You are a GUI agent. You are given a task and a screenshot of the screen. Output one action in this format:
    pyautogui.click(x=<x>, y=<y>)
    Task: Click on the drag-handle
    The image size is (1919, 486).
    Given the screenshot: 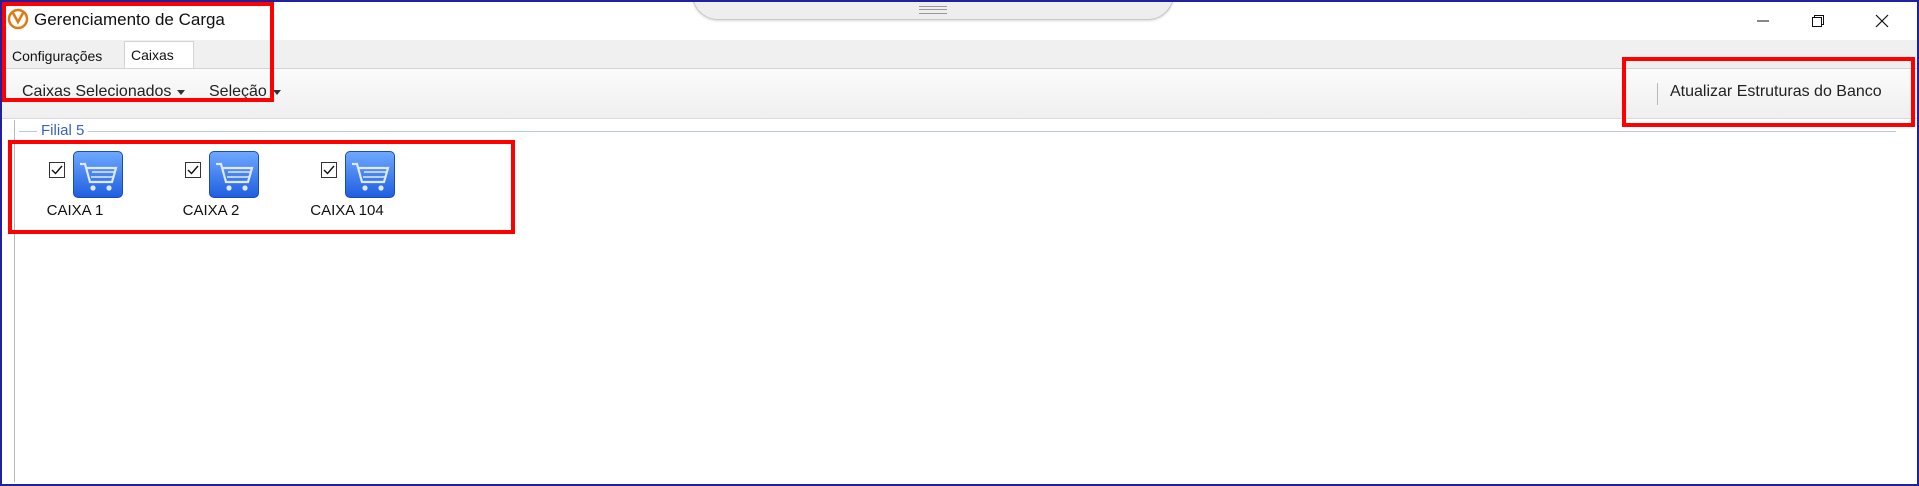 What is the action you would take?
    pyautogui.click(x=933, y=11)
    